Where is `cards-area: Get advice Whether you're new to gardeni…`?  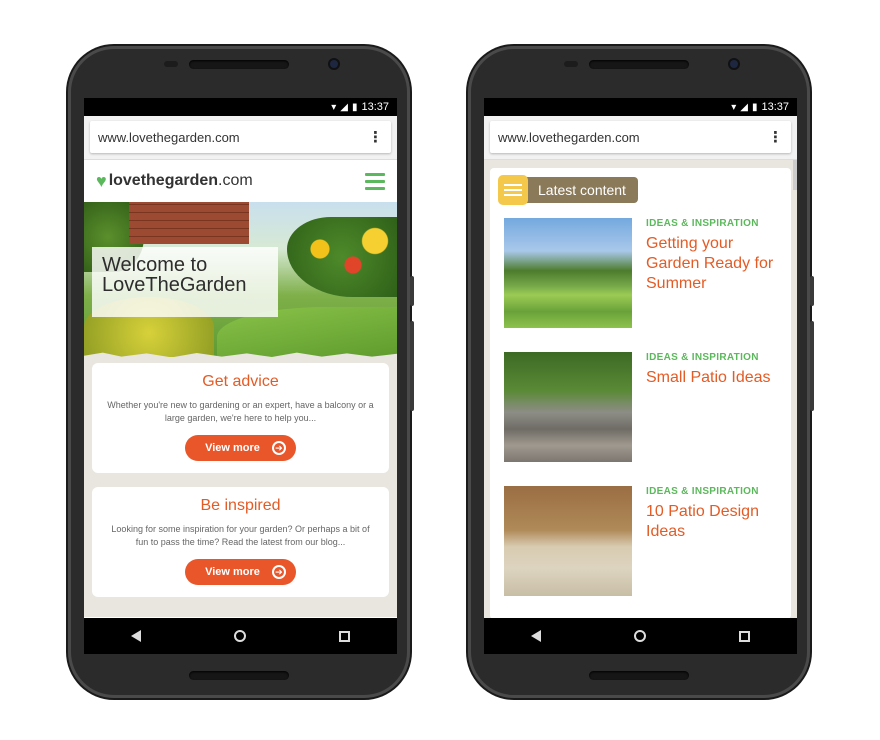 cards-area: Get advice Whether you're new to gardeni… is located at coordinates (240, 487).